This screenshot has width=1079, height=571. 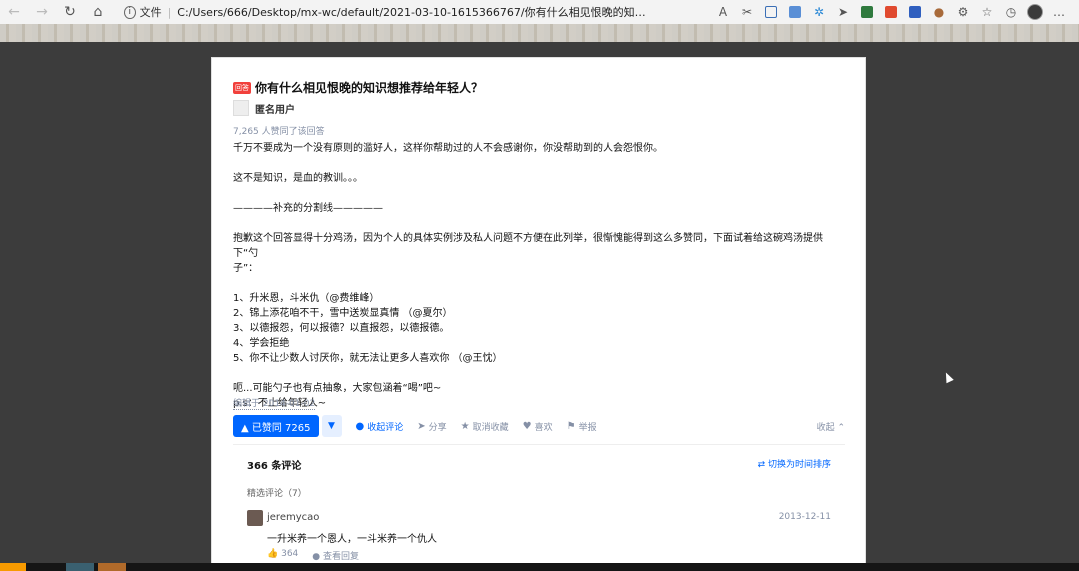 I want to click on send-share-icon: ➤, so click(x=421, y=426).